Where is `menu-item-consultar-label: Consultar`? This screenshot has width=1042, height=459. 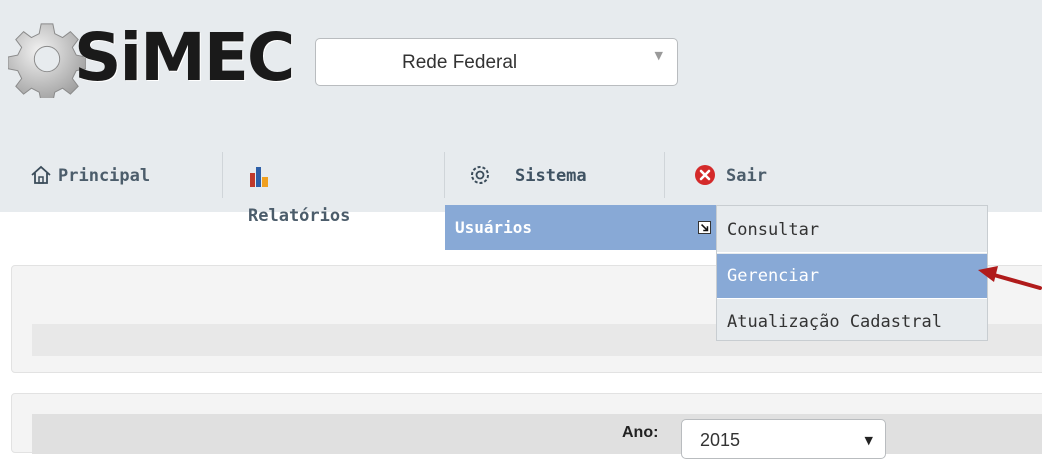
menu-item-consultar-label: Consultar is located at coordinates (773, 230).